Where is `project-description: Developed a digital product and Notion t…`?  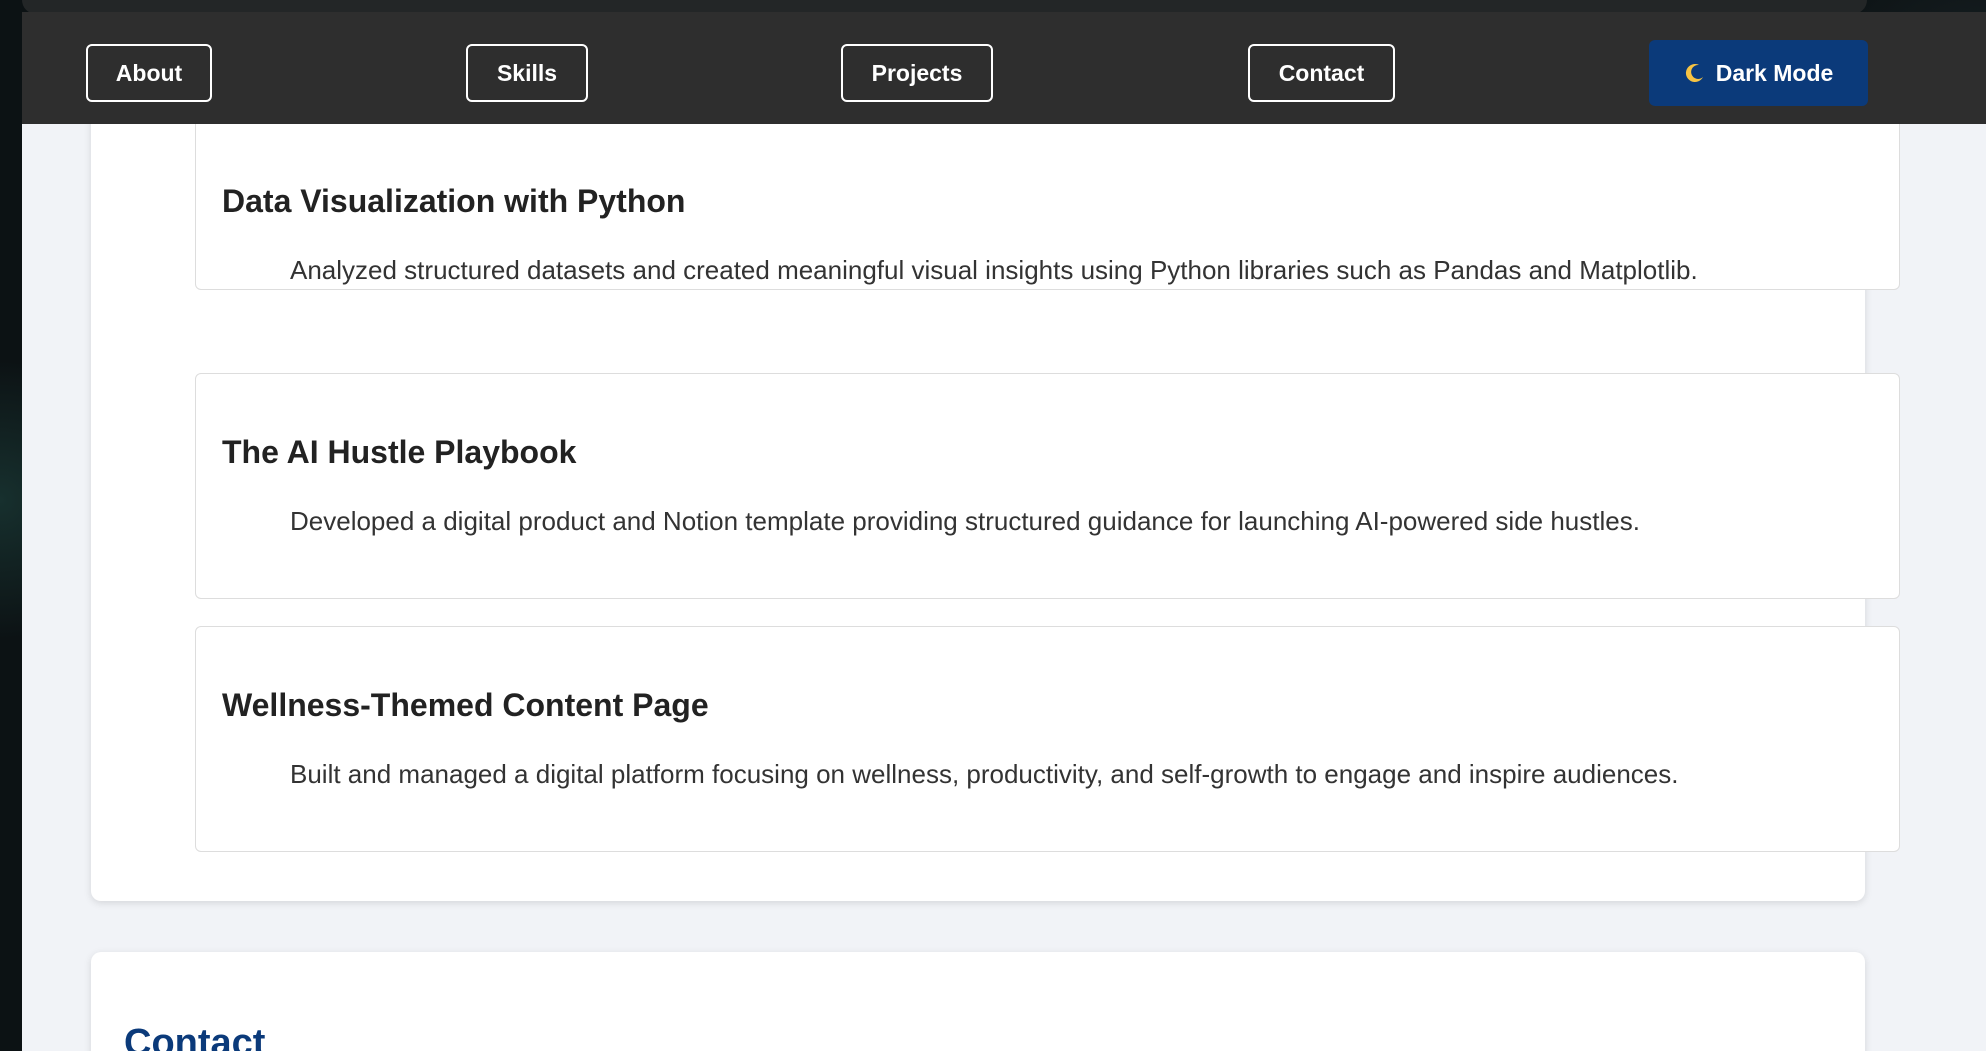
project-description: Developed a digital product and Notion t… is located at coordinates (965, 521).